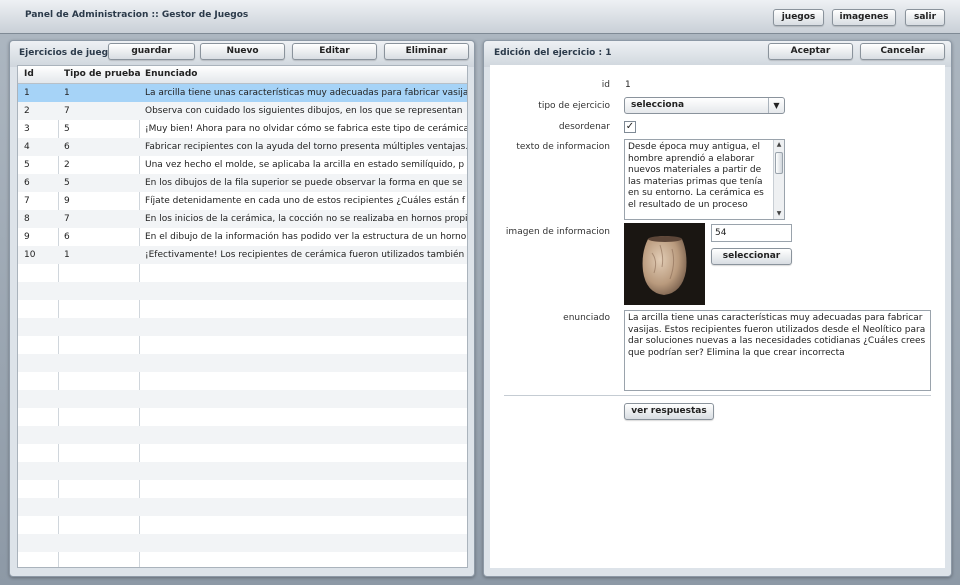 The width and height of the screenshot is (960, 585). I want to click on tipo-select-value: selecciona, so click(658, 105).